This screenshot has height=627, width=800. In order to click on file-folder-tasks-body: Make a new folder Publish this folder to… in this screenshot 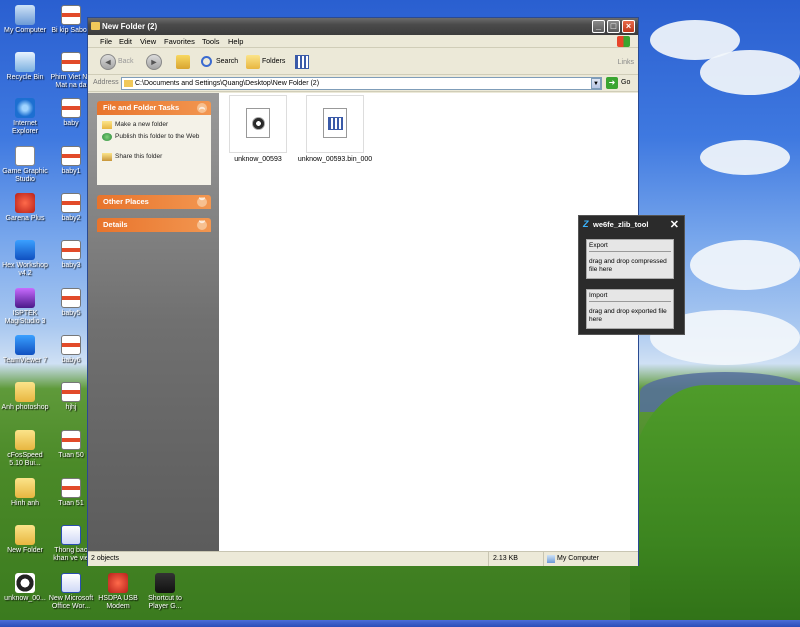, I will do `click(154, 150)`.